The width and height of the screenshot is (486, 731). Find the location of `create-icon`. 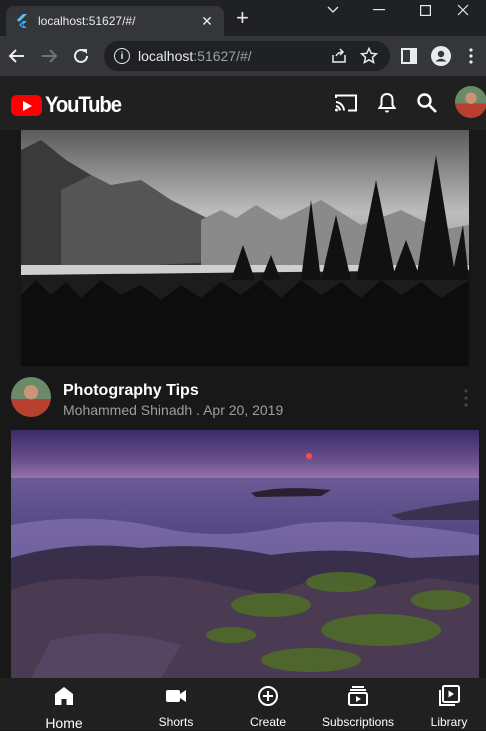

create-icon is located at coordinates (268, 696).